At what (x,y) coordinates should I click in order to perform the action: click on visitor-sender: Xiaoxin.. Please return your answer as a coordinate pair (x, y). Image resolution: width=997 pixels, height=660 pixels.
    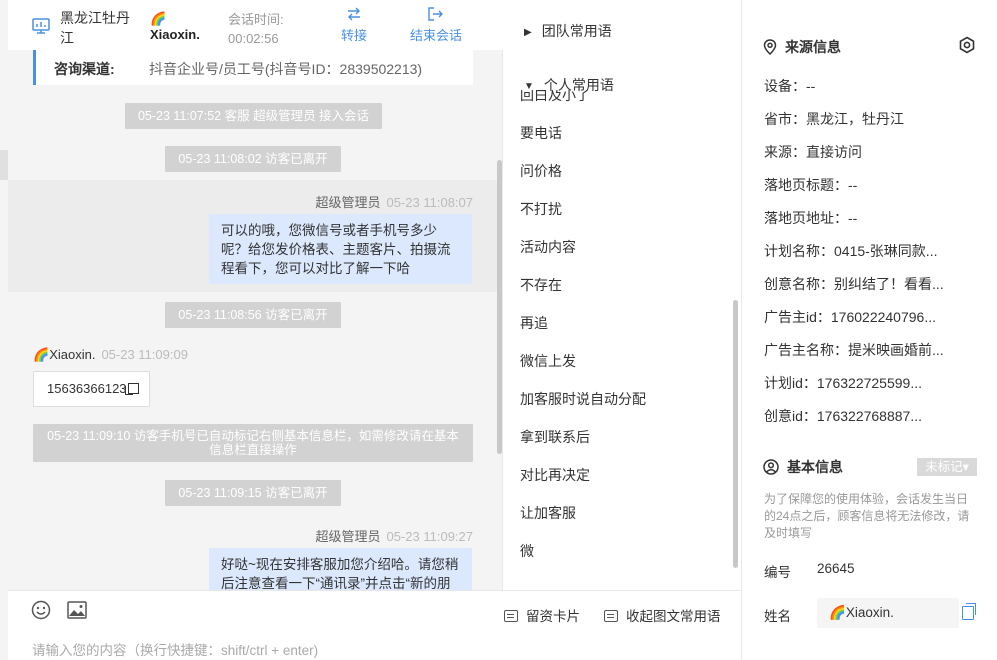
    Looking at the image, I should click on (72, 354).